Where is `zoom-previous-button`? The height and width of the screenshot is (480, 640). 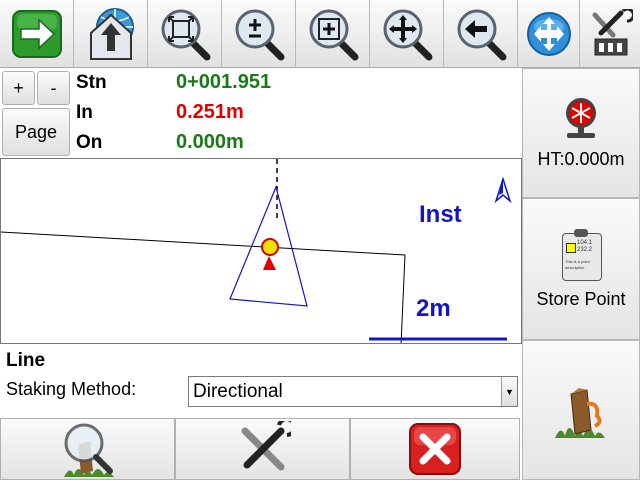
zoom-previous-button is located at coordinates (481, 34).